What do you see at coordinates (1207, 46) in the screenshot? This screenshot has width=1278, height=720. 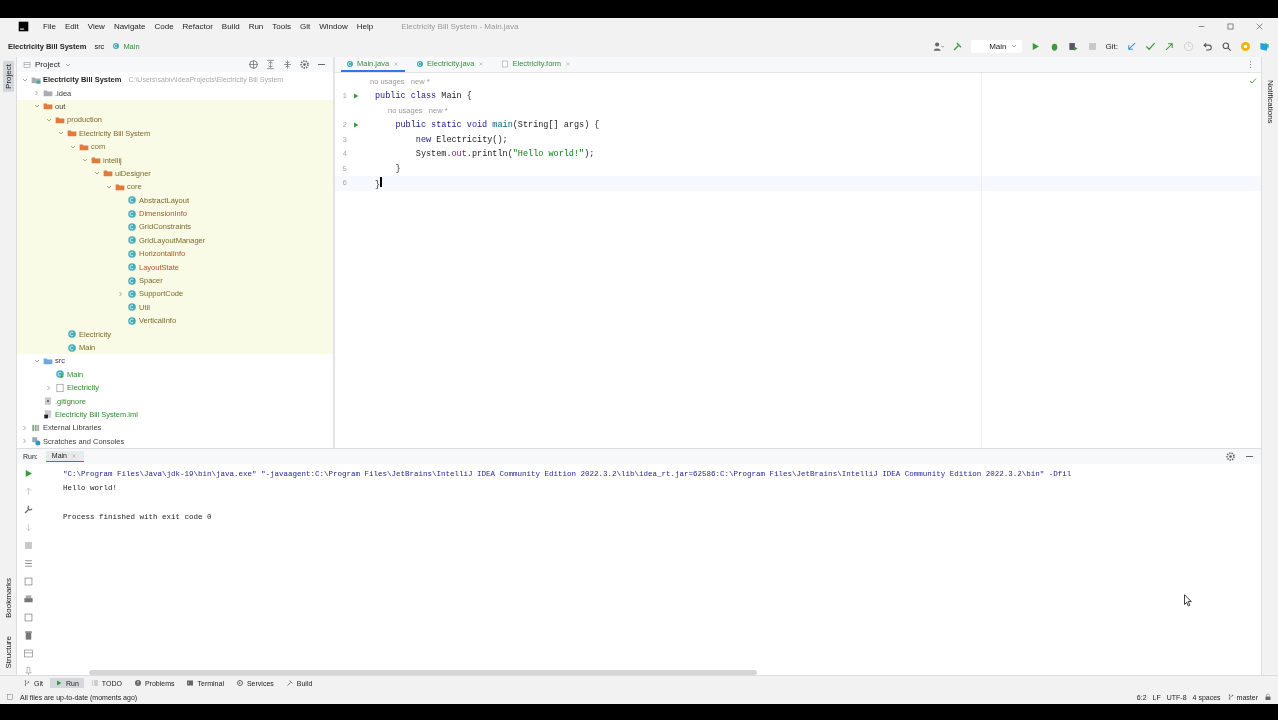 I see `undo-icon` at bounding box center [1207, 46].